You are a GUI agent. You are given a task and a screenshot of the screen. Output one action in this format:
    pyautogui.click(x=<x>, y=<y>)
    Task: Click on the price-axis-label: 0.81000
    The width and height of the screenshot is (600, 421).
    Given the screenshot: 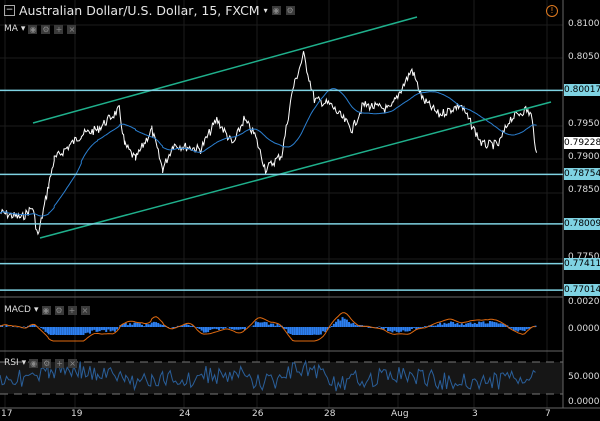 What is the action you would take?
    pyautogui.click(x=584, y=24)
    